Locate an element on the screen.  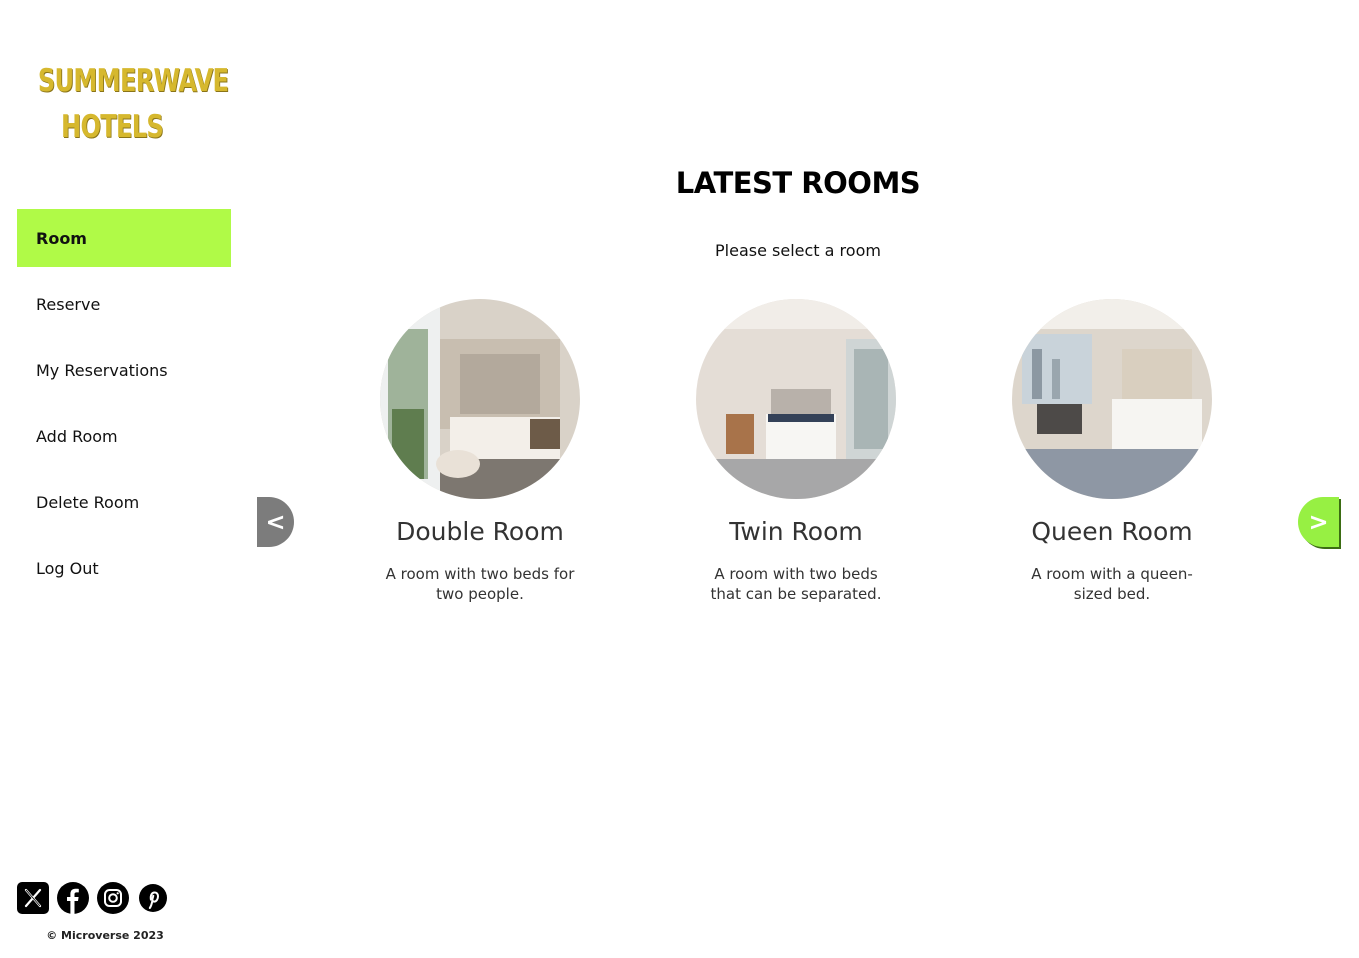
nav-item-log-out: Log Out is located at coordinates (124, 568).